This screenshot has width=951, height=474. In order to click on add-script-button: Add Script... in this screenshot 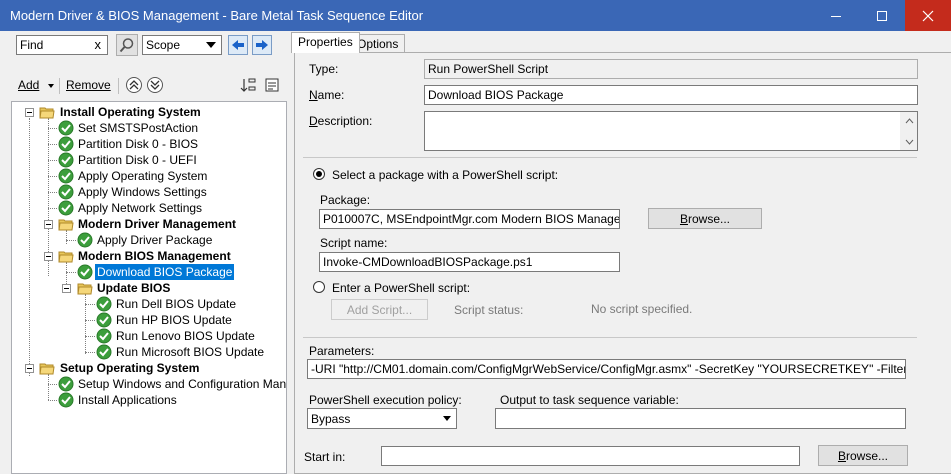, I will do `click(379, 309)`.